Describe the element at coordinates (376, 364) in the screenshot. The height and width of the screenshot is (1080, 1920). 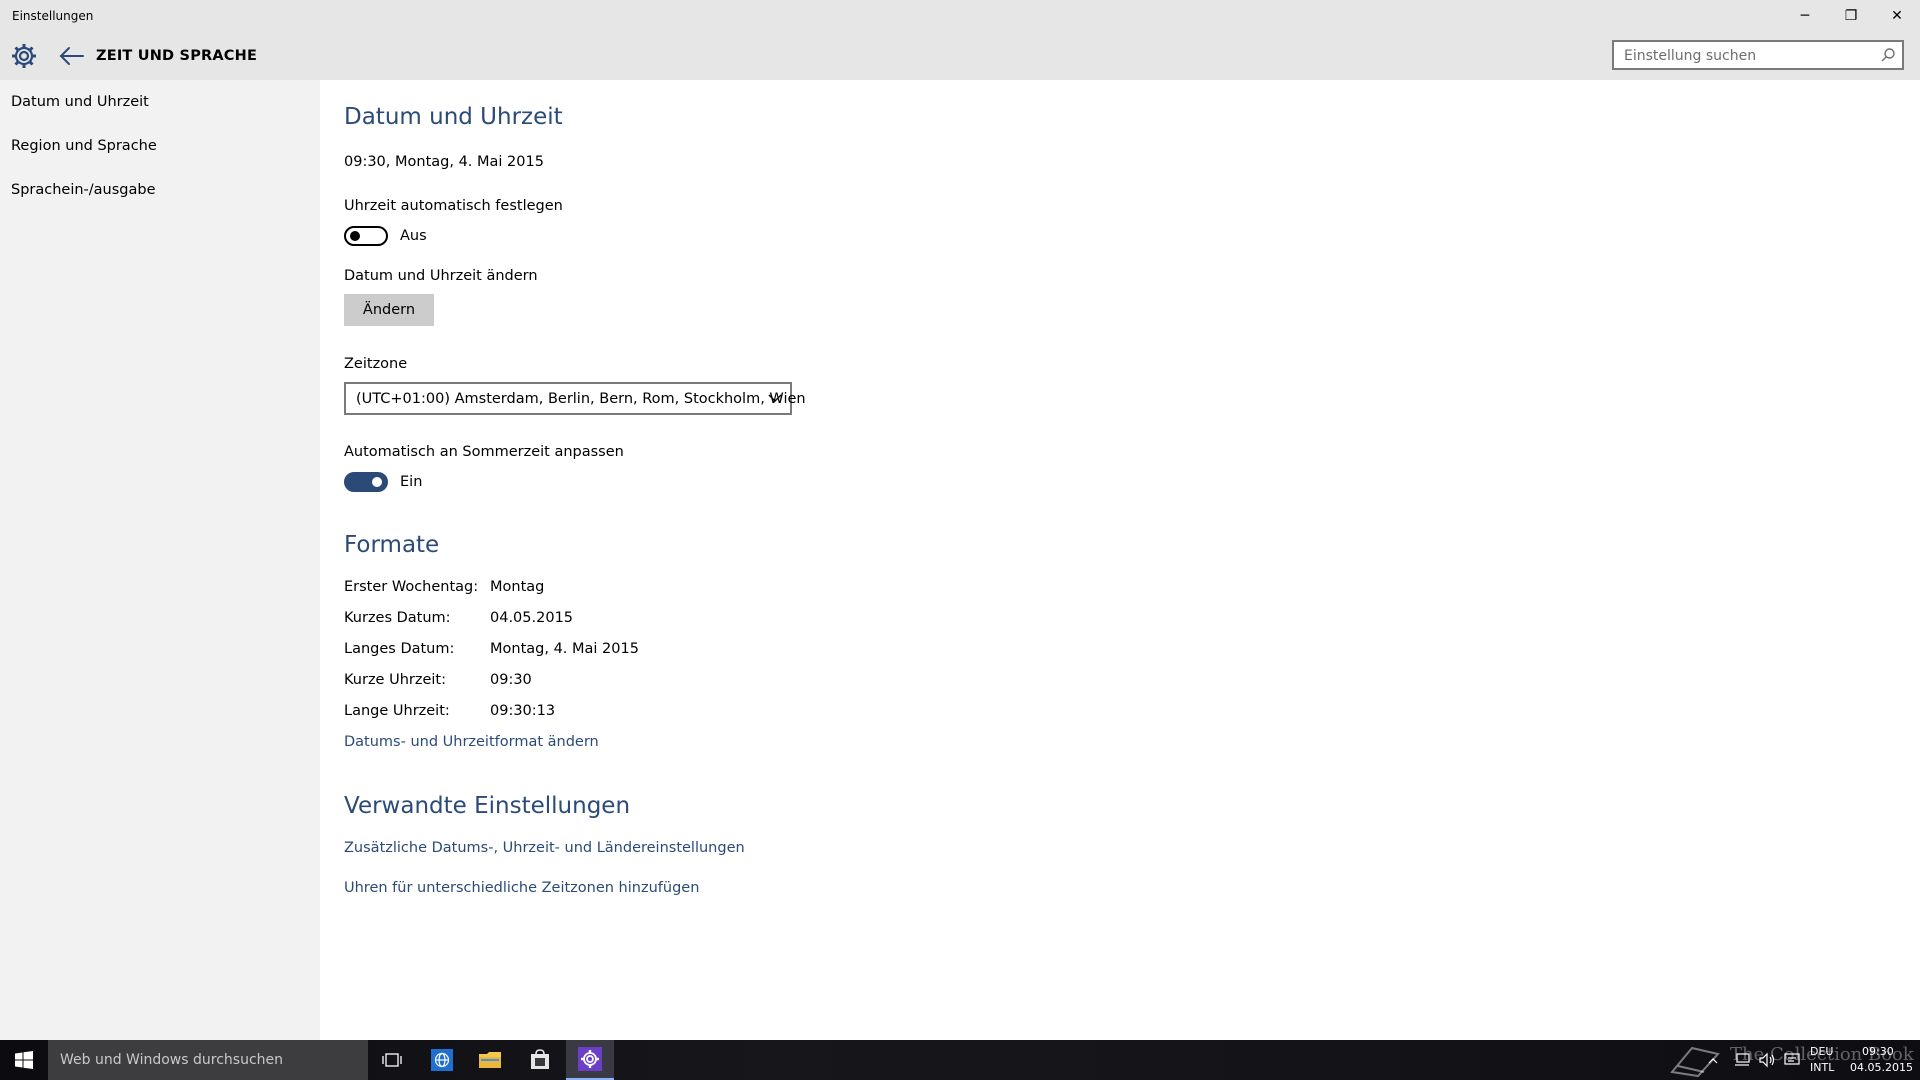
I see `timezone-label: Zeitzone` at that location.